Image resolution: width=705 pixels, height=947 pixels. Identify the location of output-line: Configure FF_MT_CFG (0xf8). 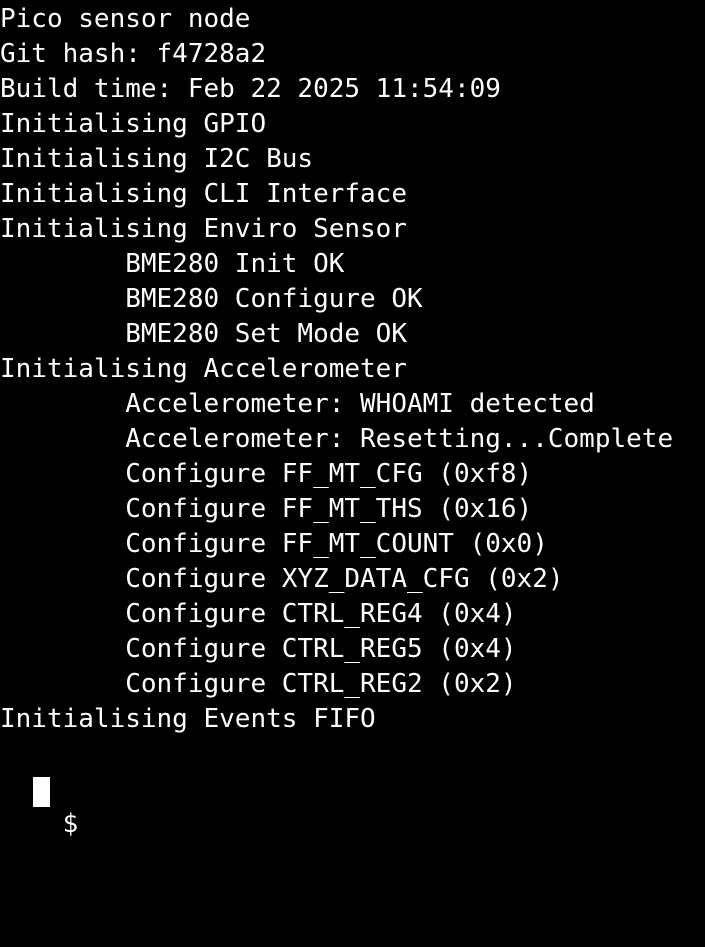
(266, 474).